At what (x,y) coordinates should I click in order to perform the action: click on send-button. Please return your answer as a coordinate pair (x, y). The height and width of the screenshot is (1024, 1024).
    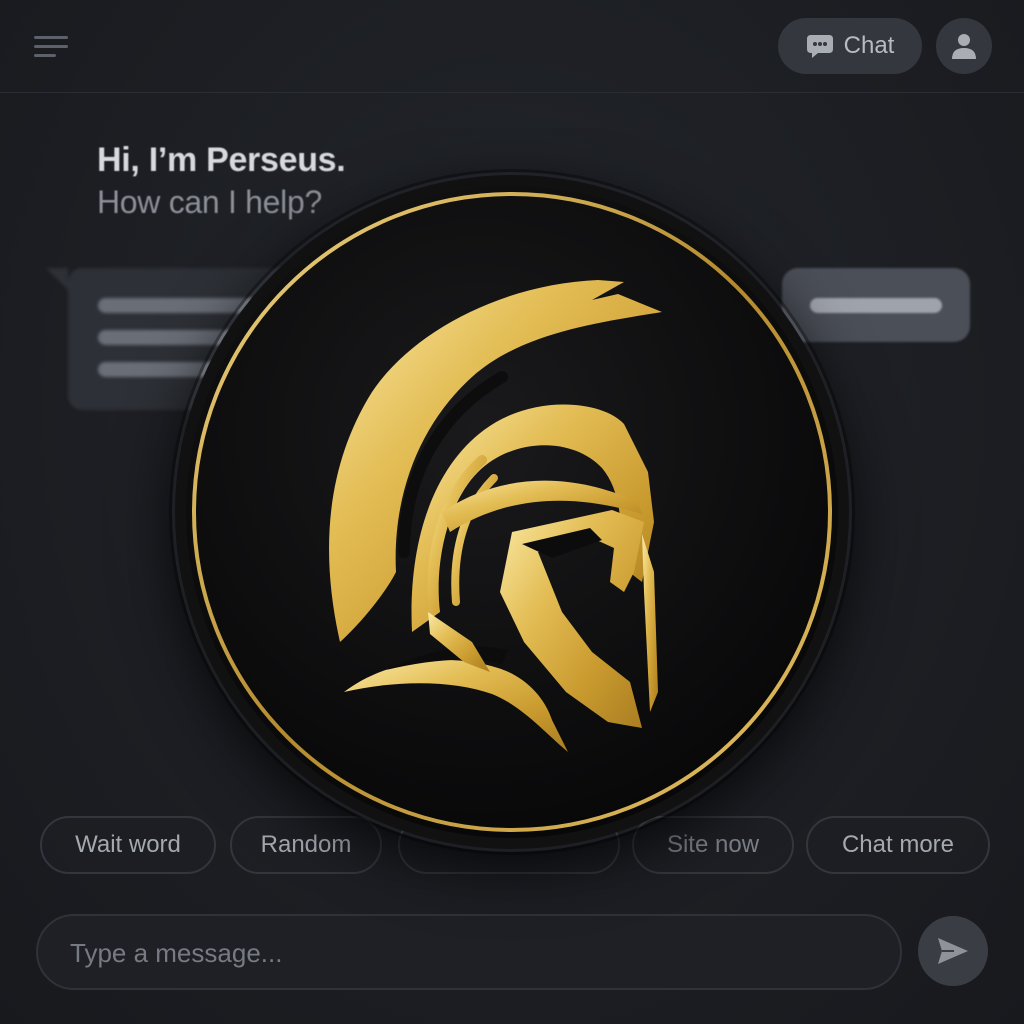
    Looking at the image, I should click on (953, 951).